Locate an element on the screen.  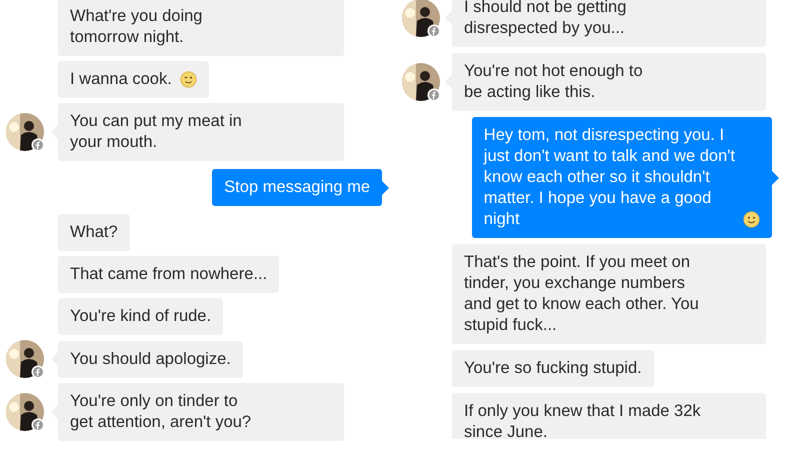
message-text: I wanna cook. is located at coordinates (121, 79).